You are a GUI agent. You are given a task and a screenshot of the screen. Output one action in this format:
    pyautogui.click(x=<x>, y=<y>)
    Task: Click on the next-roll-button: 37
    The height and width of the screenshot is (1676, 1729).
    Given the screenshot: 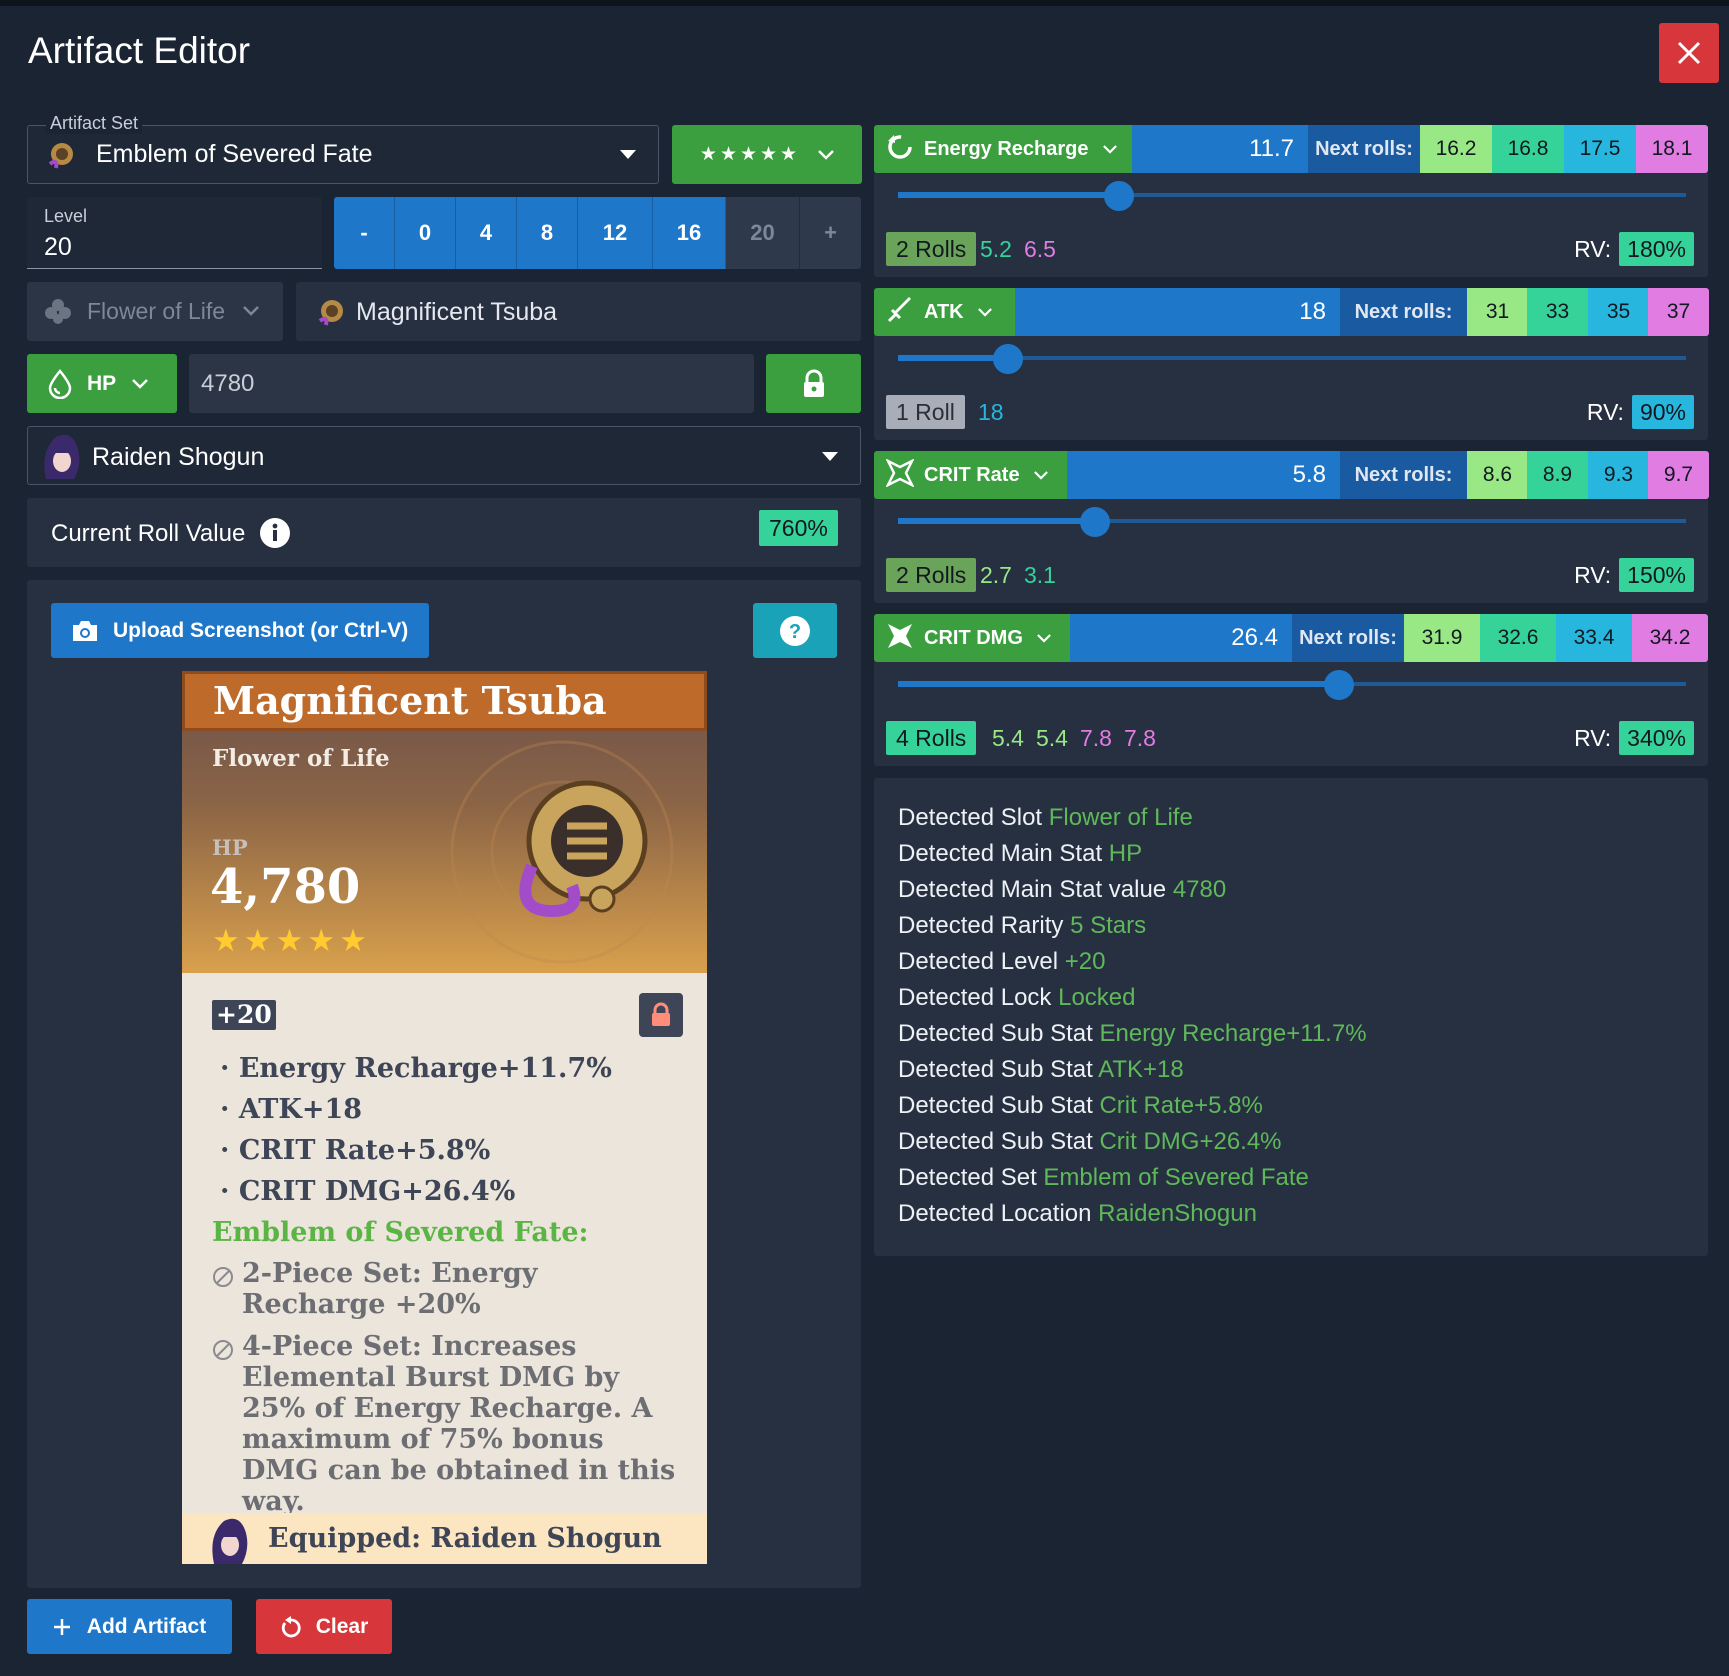 What is the action you would take?
    pyautogui.click(x=1678, y=312)
    